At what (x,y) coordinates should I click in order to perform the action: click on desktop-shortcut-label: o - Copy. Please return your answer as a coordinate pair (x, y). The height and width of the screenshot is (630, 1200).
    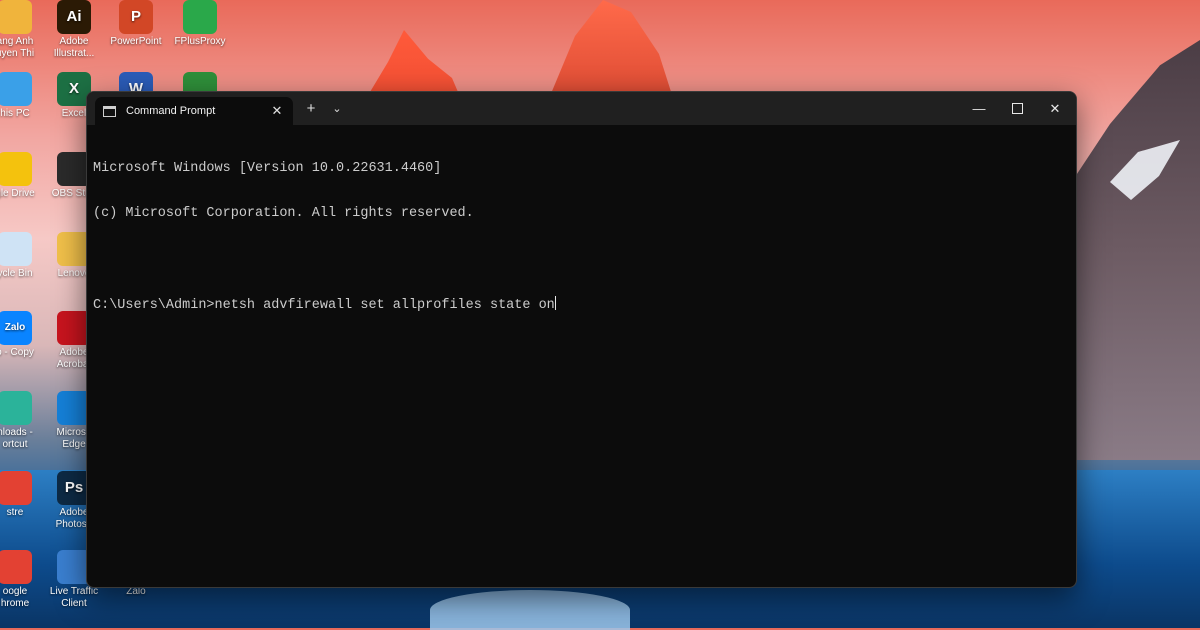
    Looking at the image, I should click on (17, 352).